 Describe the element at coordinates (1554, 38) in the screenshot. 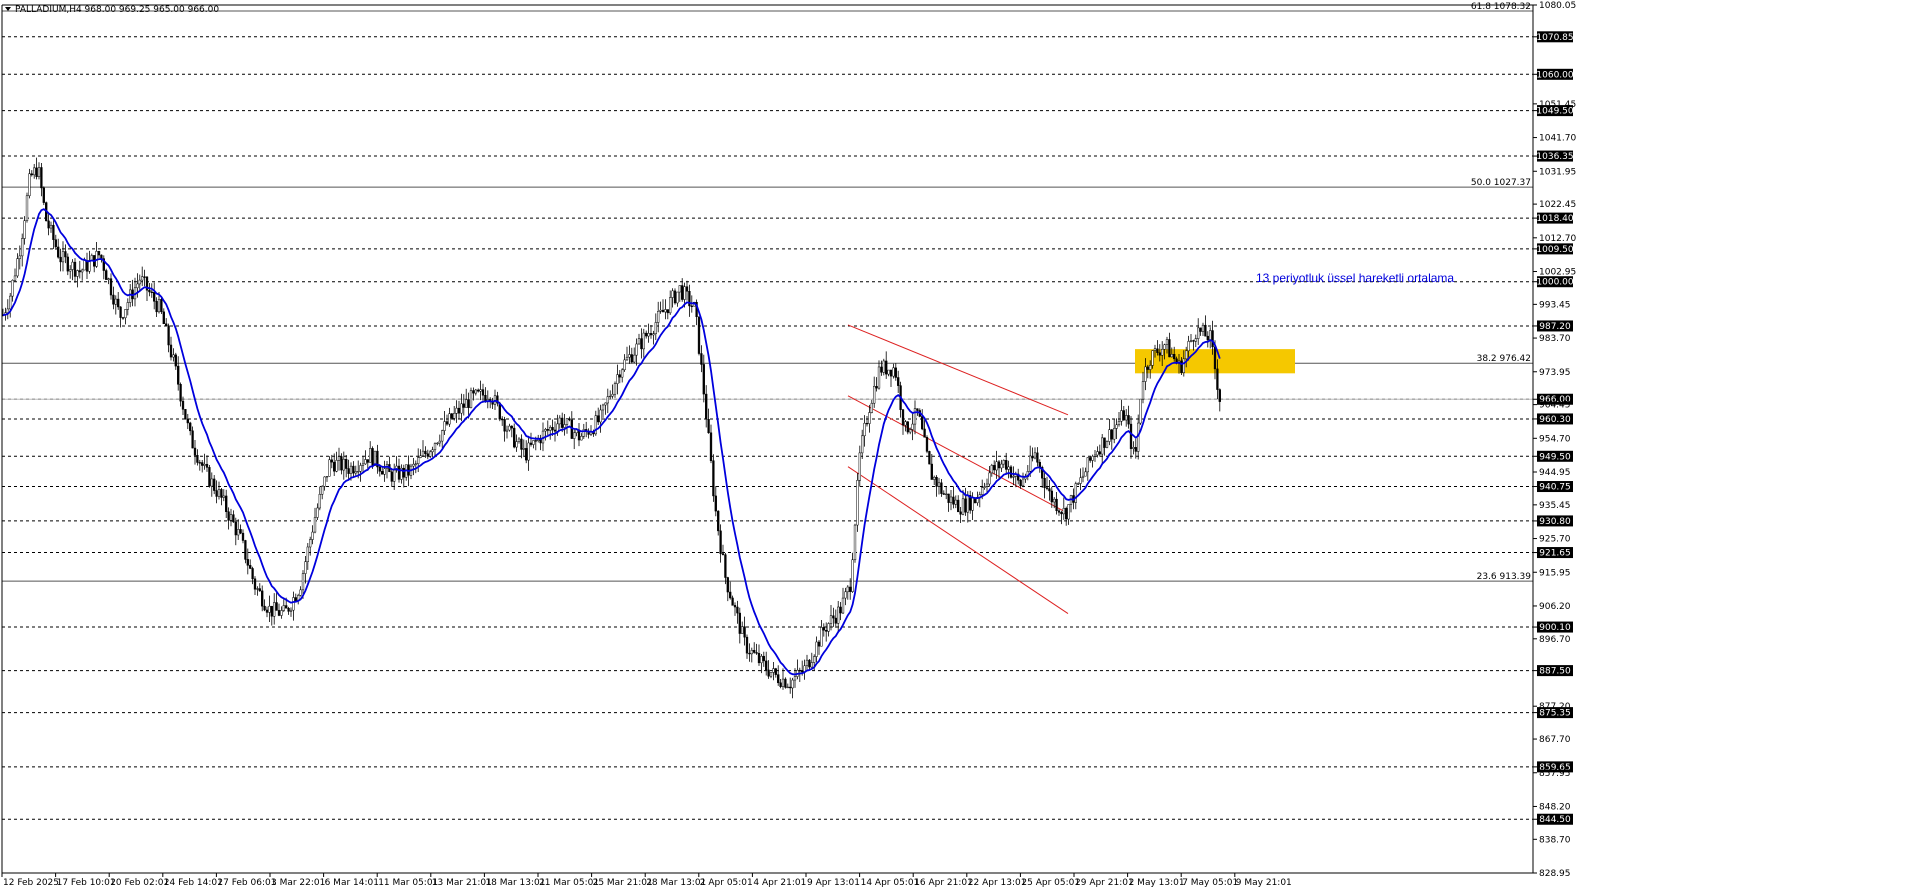

I see `y-tick-label: 1070.85` at that location.